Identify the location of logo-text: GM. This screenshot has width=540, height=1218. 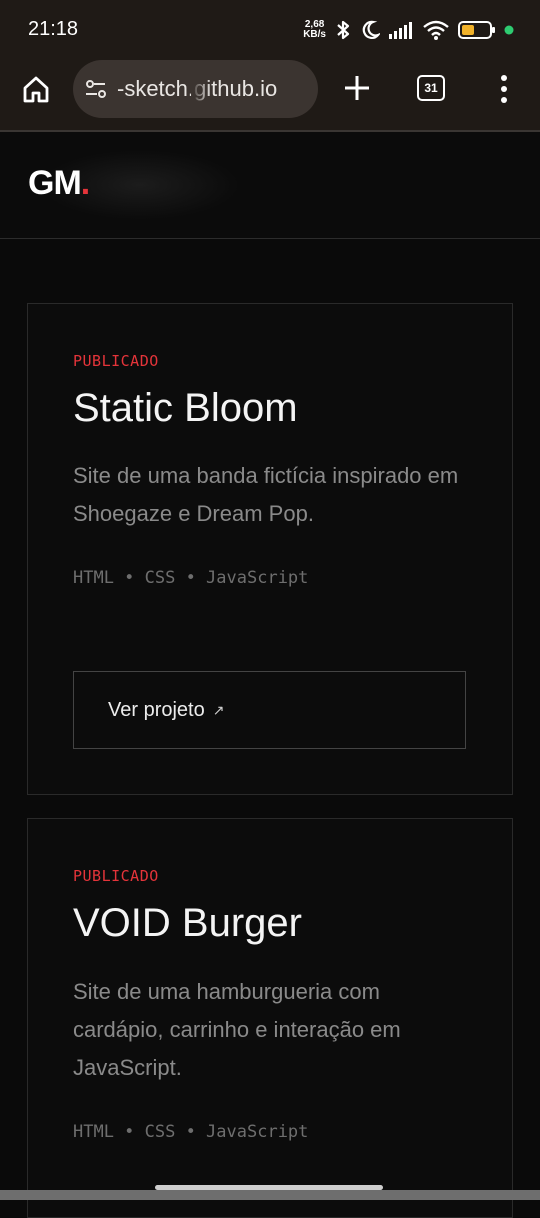
(55, 183).